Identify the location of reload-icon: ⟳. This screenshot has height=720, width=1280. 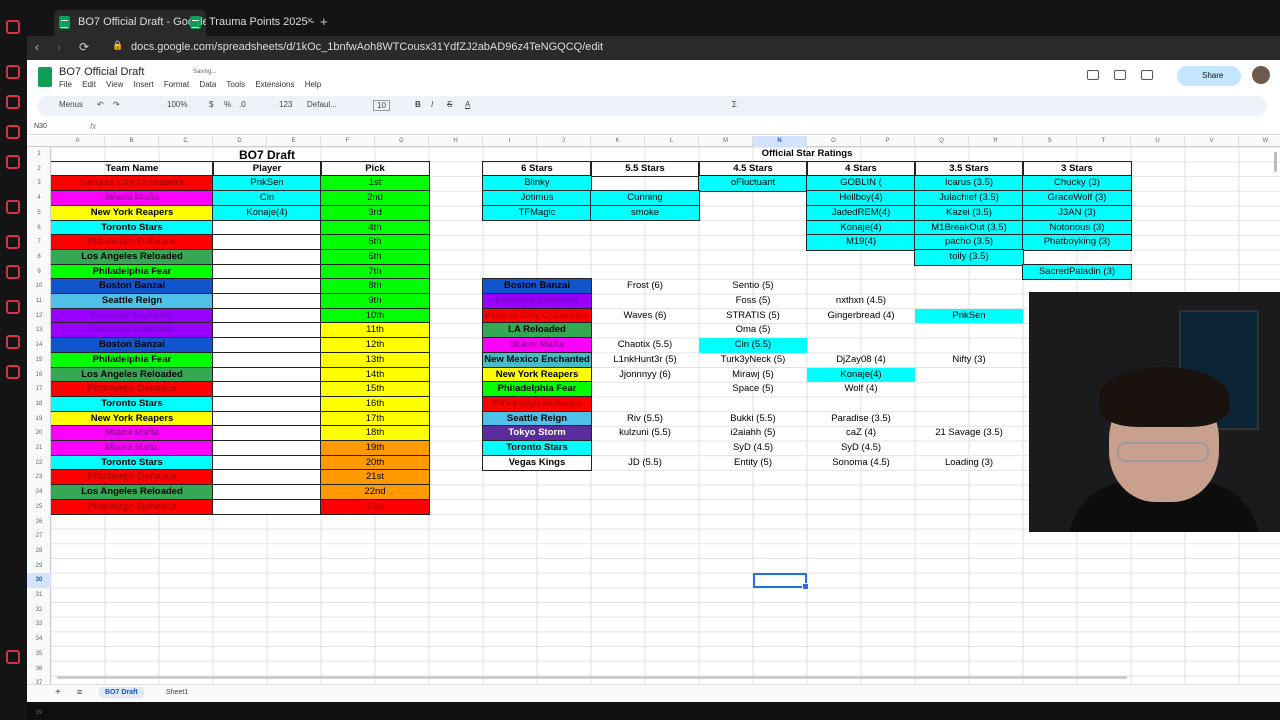
(84, 47).